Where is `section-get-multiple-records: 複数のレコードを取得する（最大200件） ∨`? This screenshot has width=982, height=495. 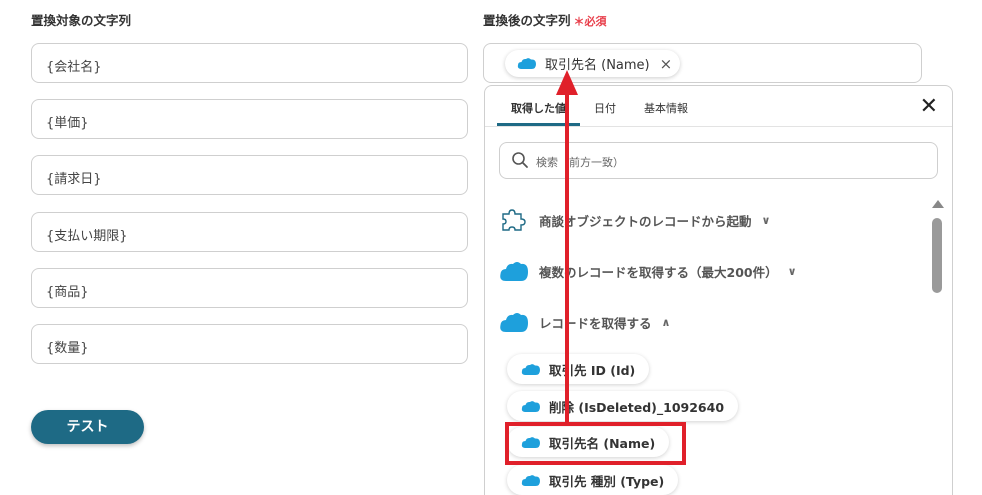 section-get-multiple-records: 複数のレコードを取得する（最大200件） ∨ is located at coordinates (648, 271).